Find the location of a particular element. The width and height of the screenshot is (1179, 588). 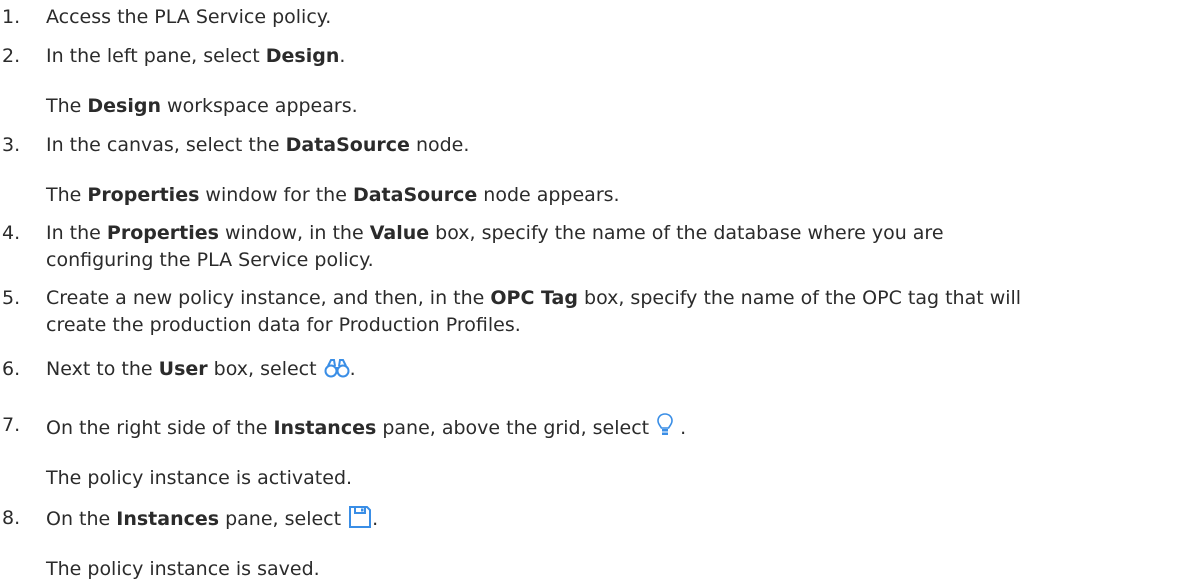

step-2-result: The Design workspace appears. is located at coordinates (202, 106).